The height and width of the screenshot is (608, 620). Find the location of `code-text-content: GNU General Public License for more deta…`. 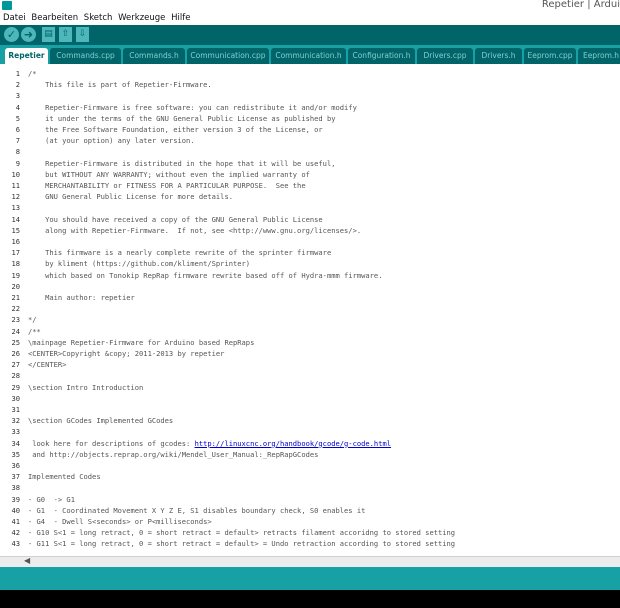

code-text-content: GNU General Public License for more deta… is located at coordinates (130, 197).